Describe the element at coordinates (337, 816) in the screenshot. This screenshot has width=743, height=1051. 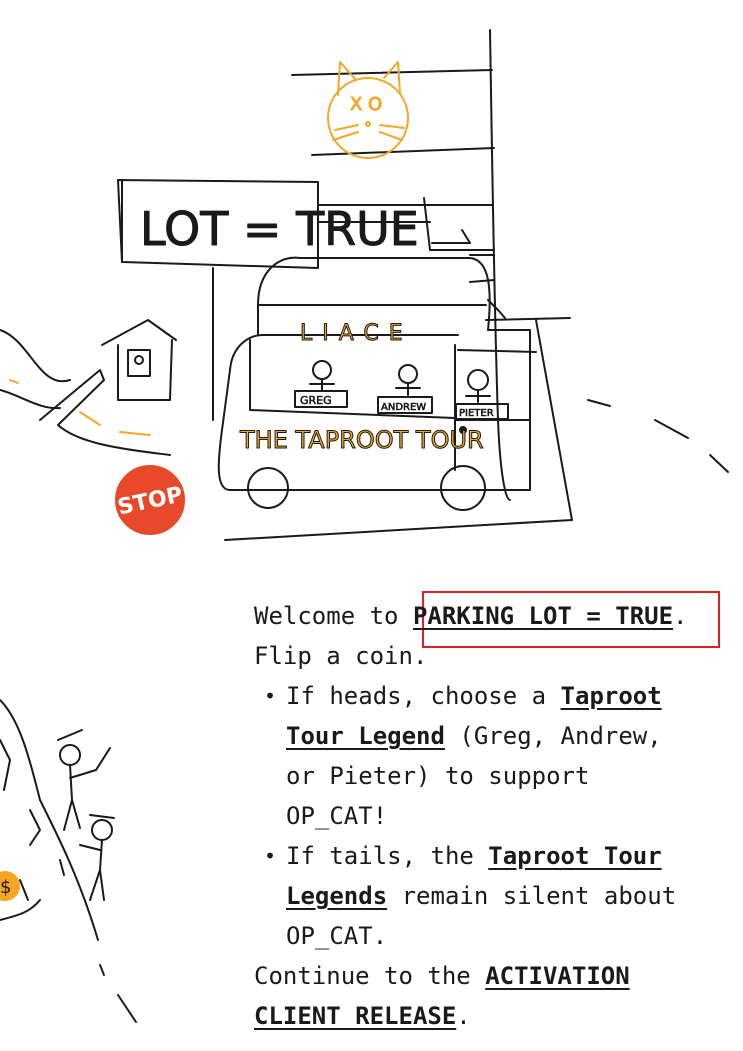
I see `heads-opcat: OP_CAT!` at that location.